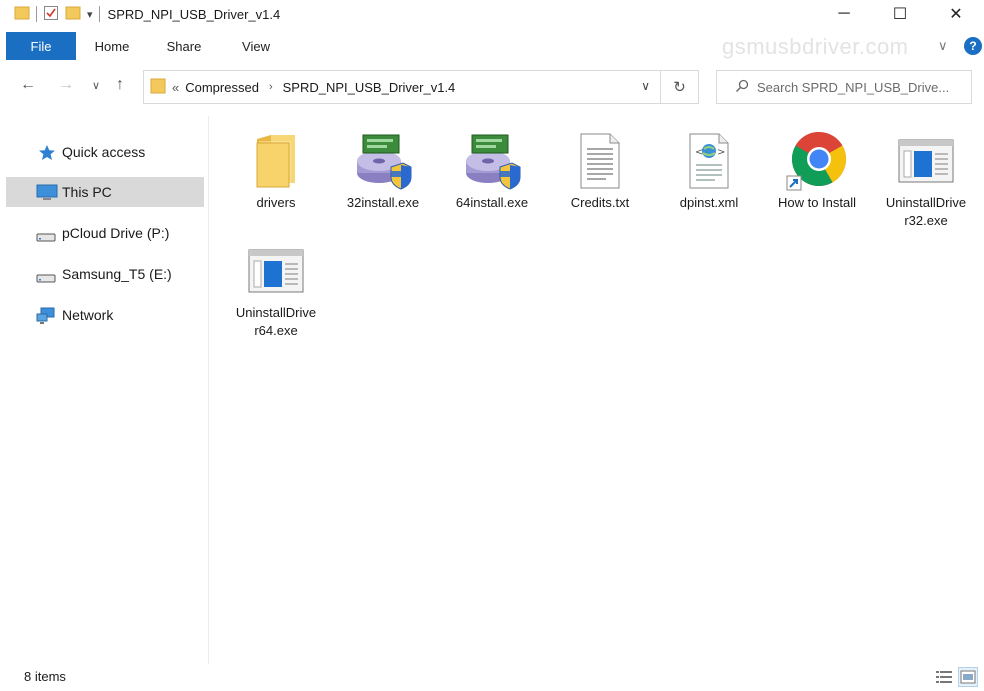 The height and width of the screenshot is (691, 984). Describe the element at coordinates (817, 202) in the screenshot. I see `file-name: How to Install` at that location.